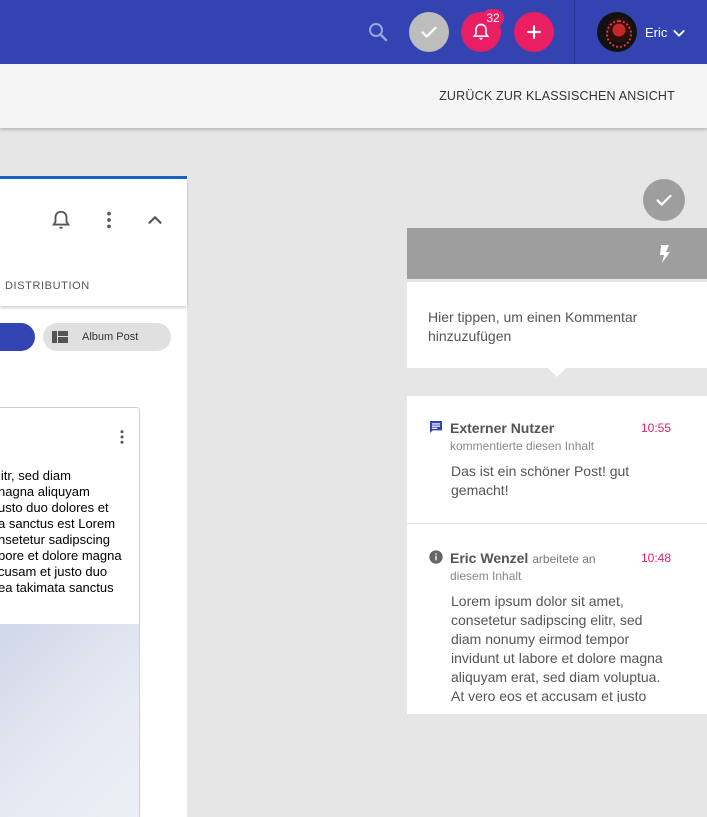 This screenshot has width=707, height=817. What do you see at coordinates (54, 507) in the screenshot?
I see `post-line: usto duo dolores et` at bounding box center [54, 507].